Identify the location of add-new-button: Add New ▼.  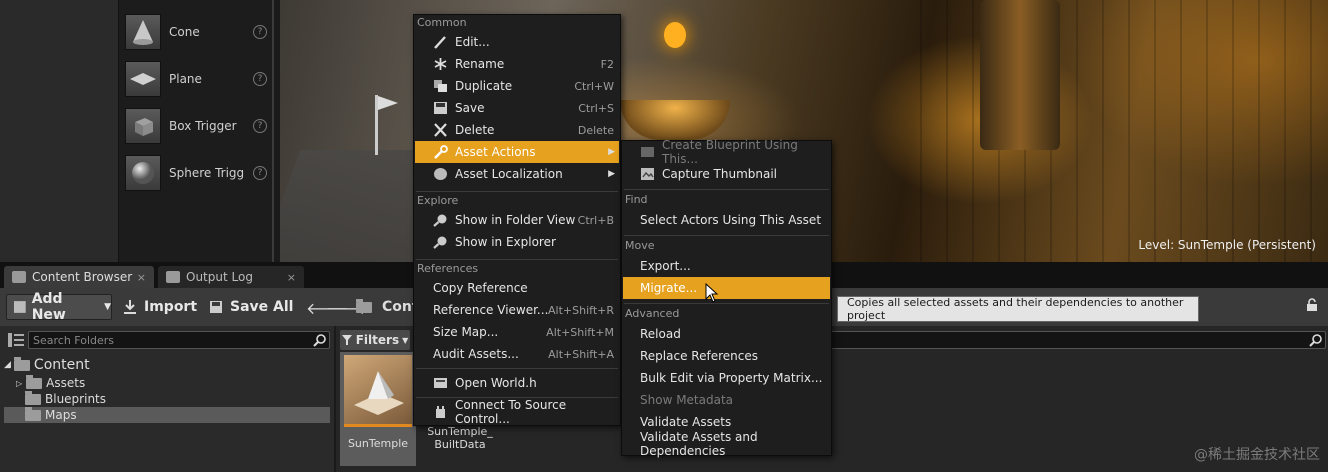
(59, 307).